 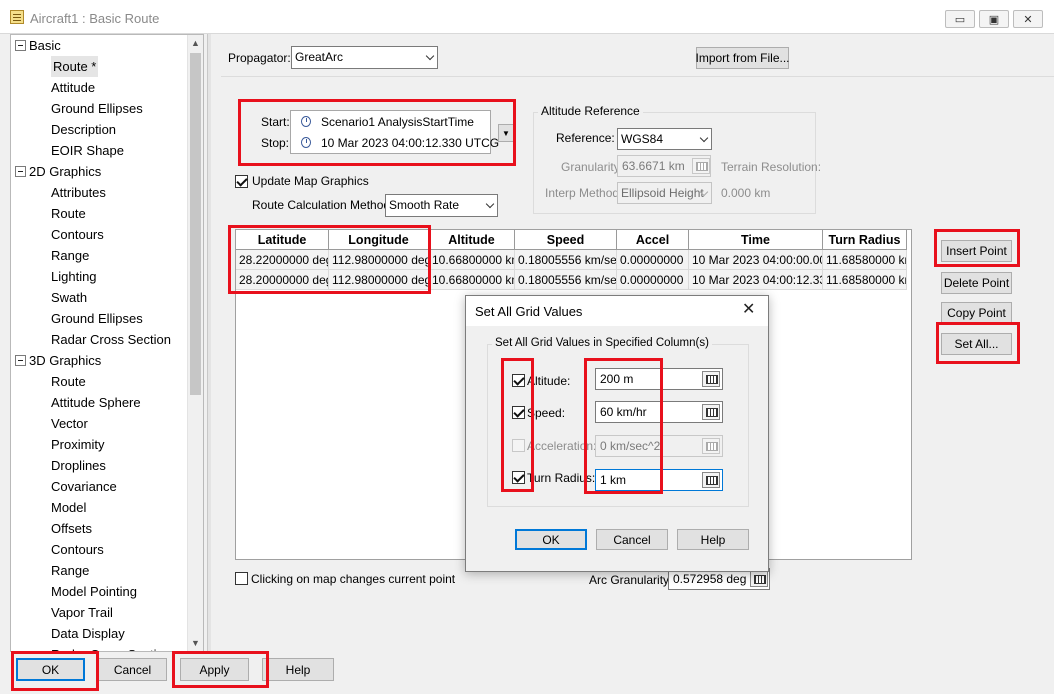 I want to click on tree-item: Lighting, so click(x=74, y=276).